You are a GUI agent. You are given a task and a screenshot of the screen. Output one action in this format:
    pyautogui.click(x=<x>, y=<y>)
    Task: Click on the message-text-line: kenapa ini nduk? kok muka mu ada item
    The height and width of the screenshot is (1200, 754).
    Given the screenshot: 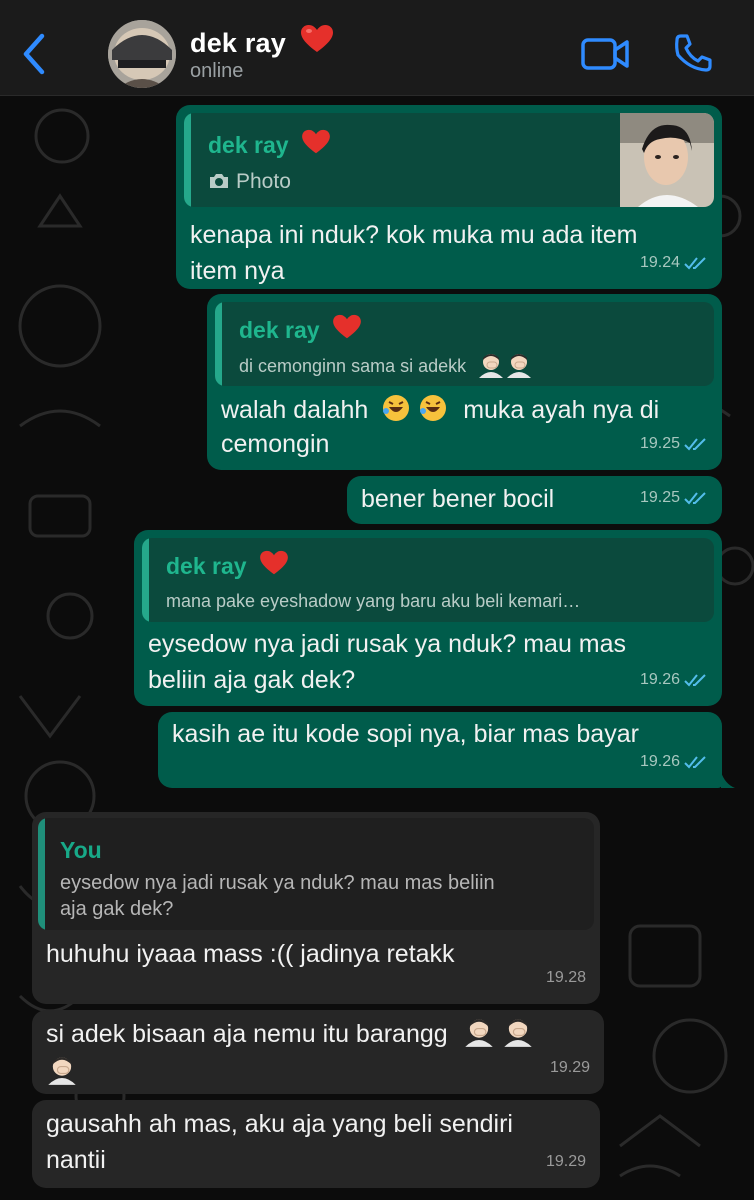 What is the action you would take?
    pyautogui.click(x=414, y=235)
    